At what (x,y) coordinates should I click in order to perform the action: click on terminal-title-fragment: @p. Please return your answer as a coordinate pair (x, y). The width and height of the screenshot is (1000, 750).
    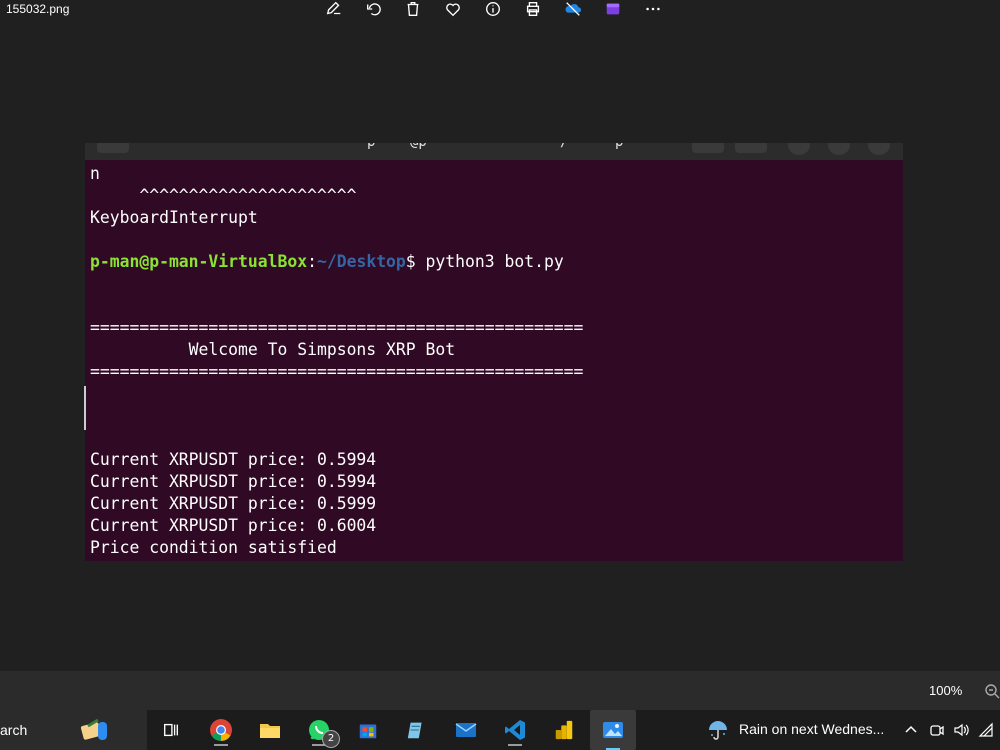
    Looking at the image, I should click on (418, 146).